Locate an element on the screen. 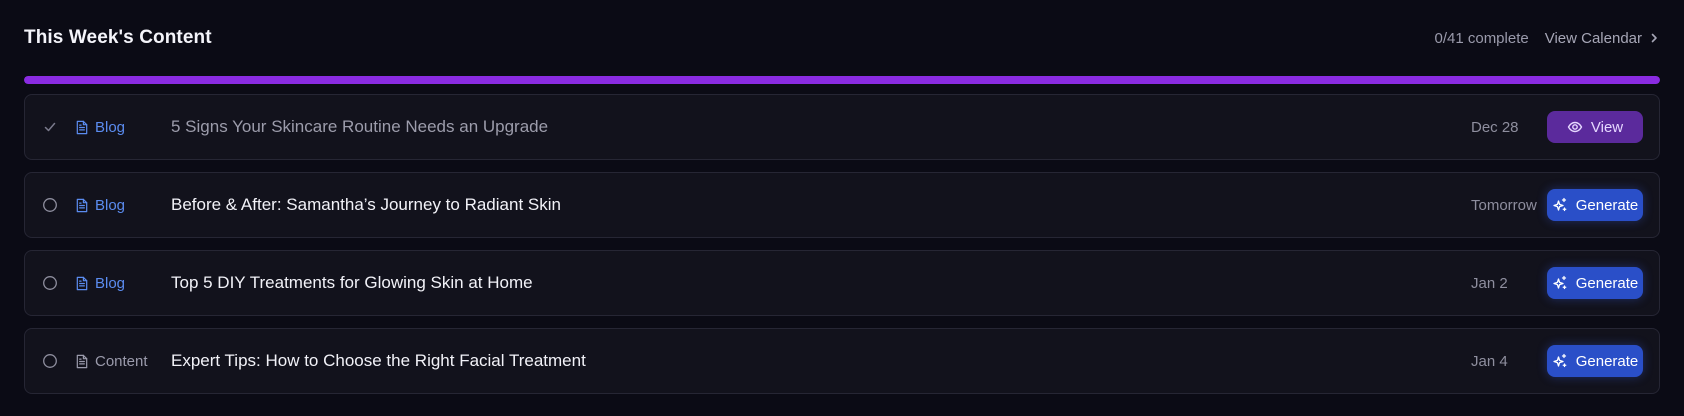 The width and height of the screenshot is (1684, 416). panel-title: This Week's Content is located at coordinates (118, 37).